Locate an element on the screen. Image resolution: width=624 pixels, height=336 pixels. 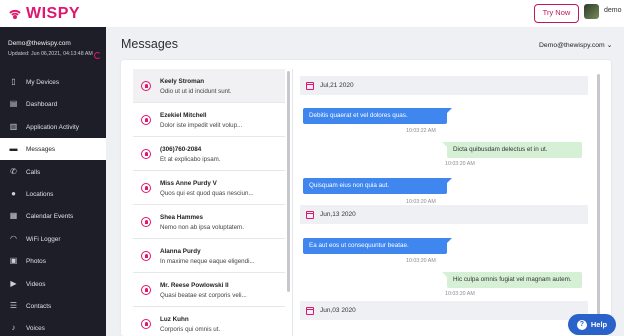
contact-name: (306)760-2084 is located at coordinates (181, 149).